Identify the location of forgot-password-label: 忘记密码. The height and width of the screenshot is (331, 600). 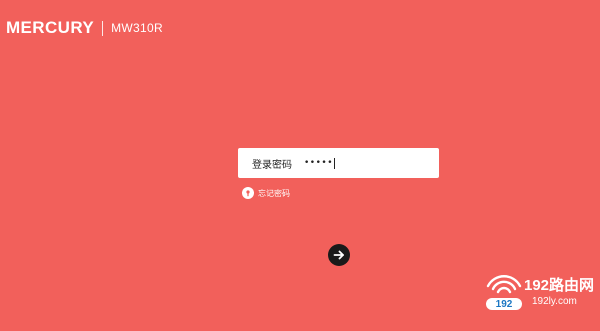
(274, 193).